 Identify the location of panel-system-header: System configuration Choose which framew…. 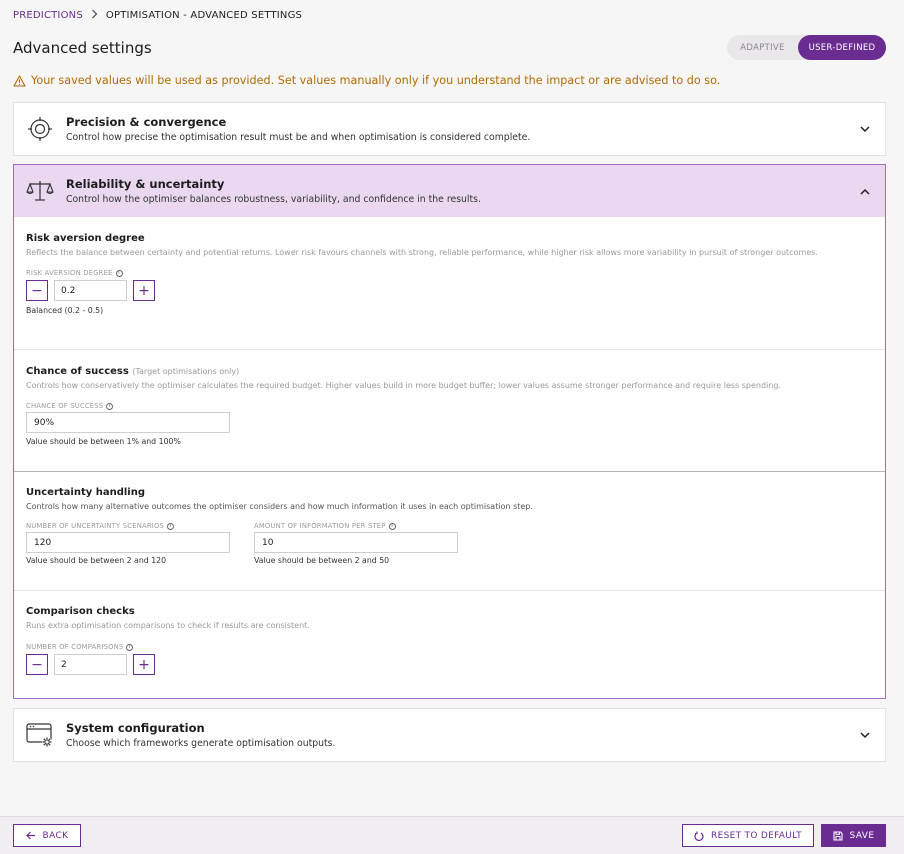
(449, 735).